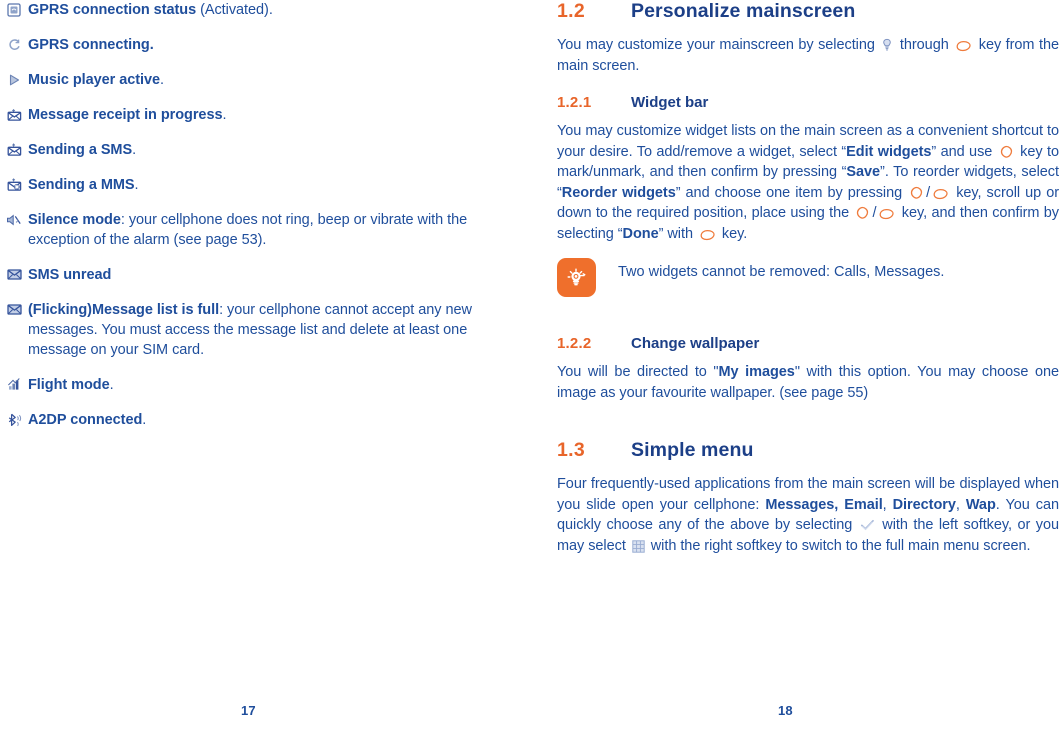  I want to click on term-save: Save, so click(863, 172).